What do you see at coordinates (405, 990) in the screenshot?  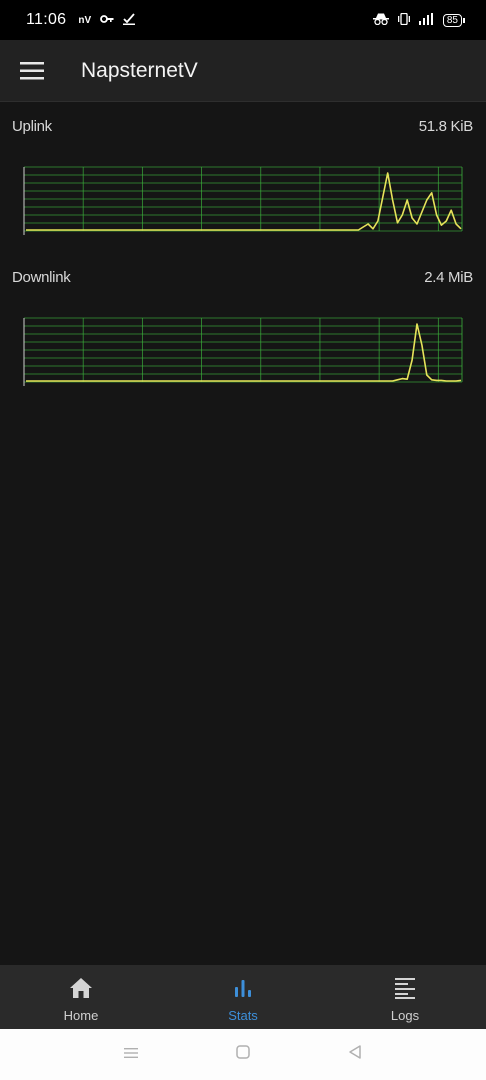 I see `logs-icon` at bounding box center [405, 990].